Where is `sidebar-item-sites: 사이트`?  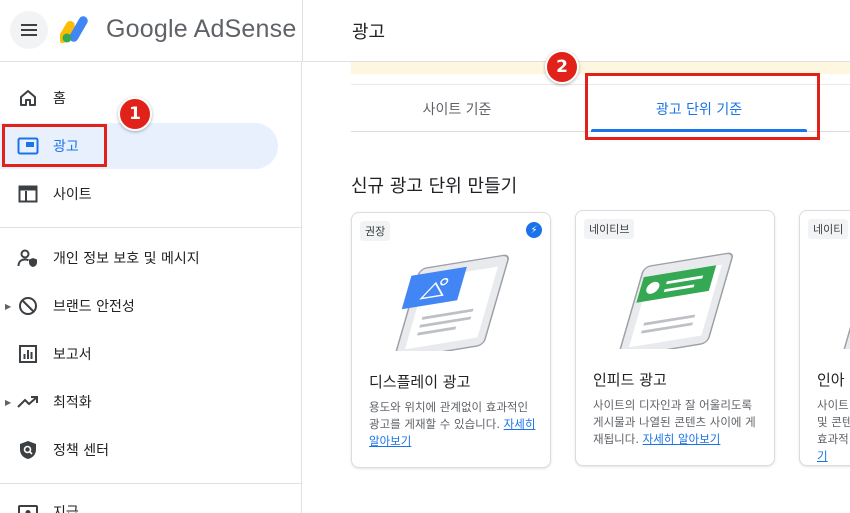 sidebar-item-sites: 사이트 is located at coordinates (139, 194).